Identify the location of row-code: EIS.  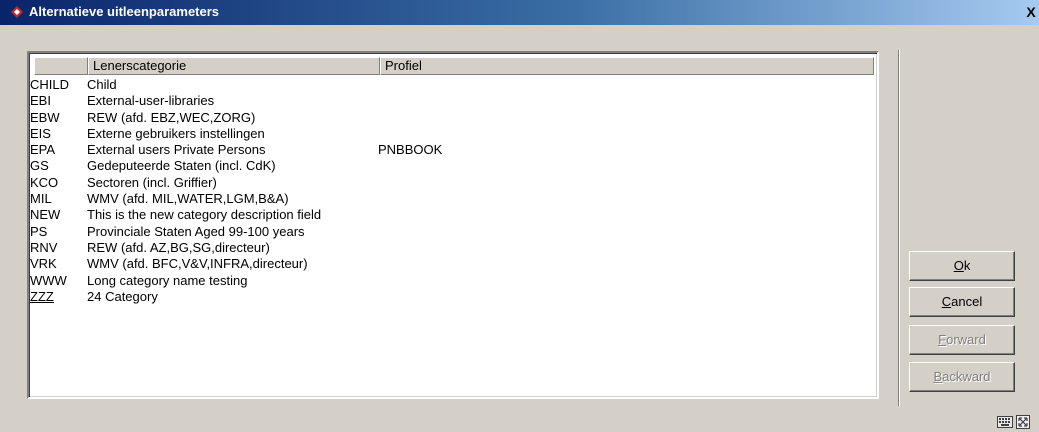
(40, 133).